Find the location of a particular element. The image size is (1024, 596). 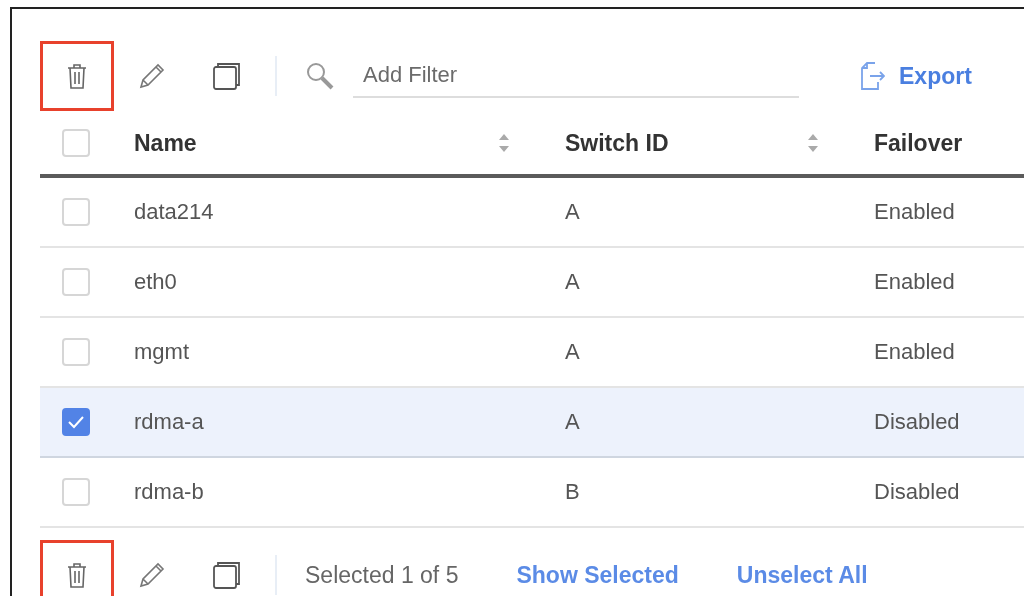

table-cell-text: B is located at coordinates (573, 492).